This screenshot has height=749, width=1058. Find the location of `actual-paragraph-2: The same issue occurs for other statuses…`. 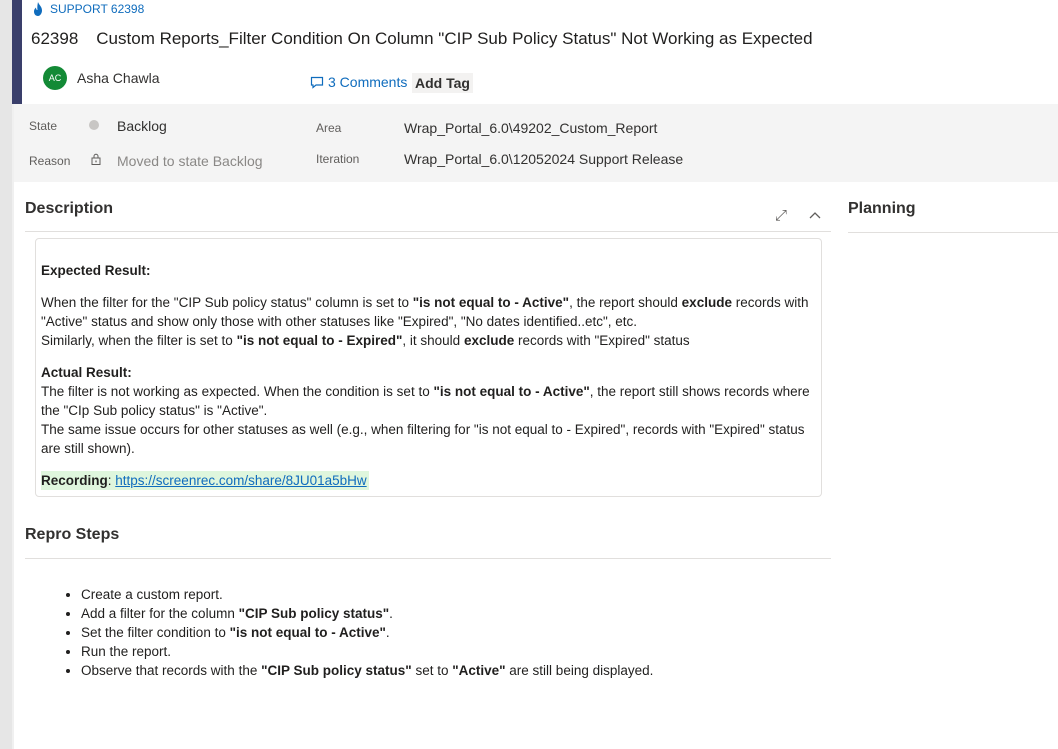

actual-paragraph-2: The same issue occurs for other statuses… is located at coordinates (423, 439).